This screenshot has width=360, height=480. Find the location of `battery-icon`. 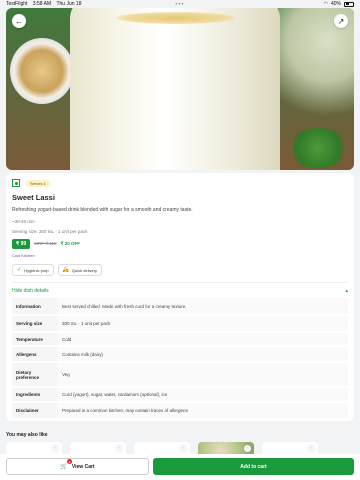

battery-icon is located at coordinates (349, 4).